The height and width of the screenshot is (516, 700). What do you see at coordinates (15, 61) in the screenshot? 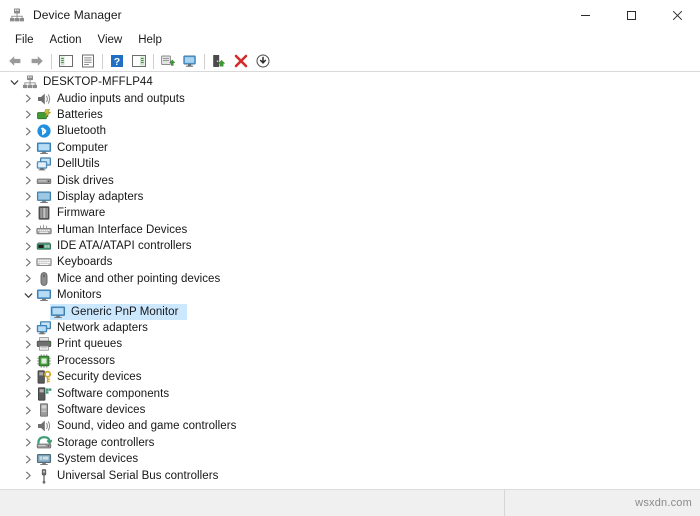
I see `back-arrow-icon` at bounding box center [15, 61].